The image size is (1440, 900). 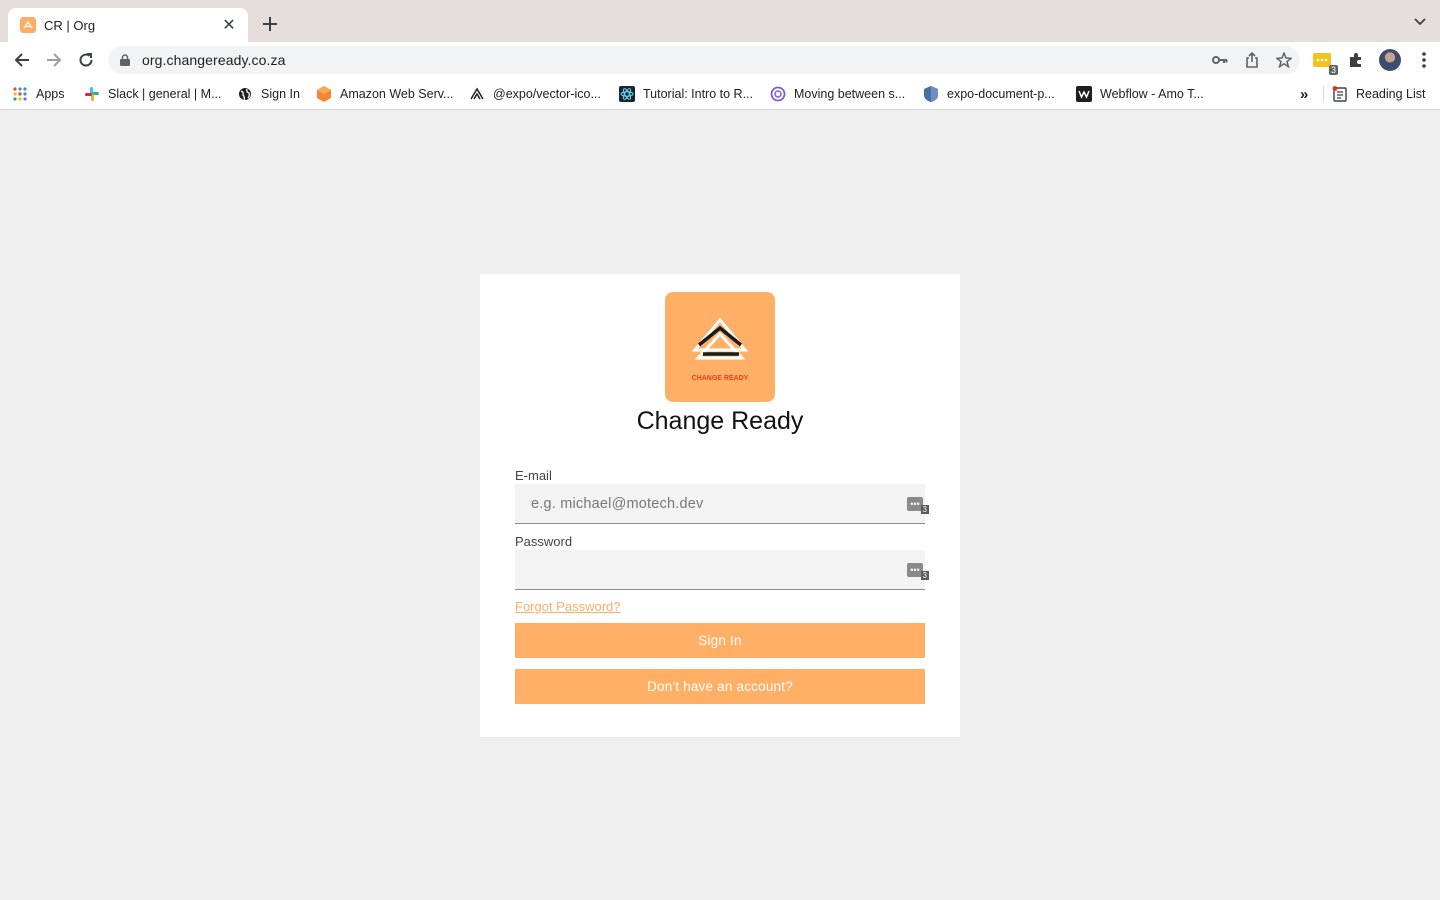 What do you see at coordinates (704, 60) in the screenshot?
I see `address-bar: org.changeready.co.za` at bounding box center [704, 60].